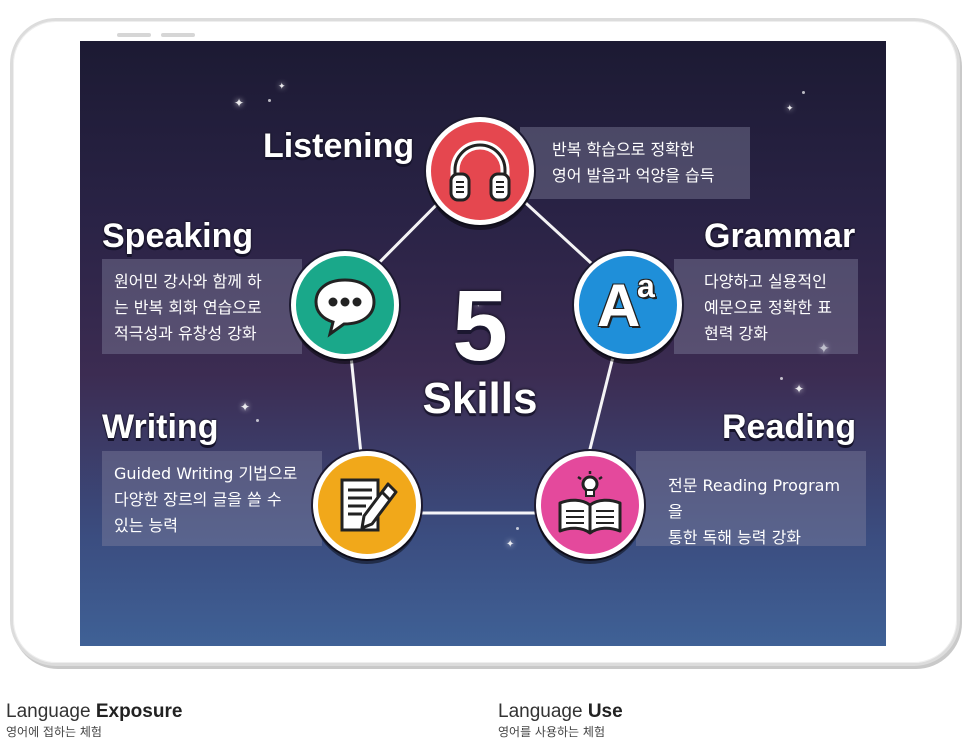  I want to click on grammar-desc-line: 다양하고 실용적인, so click(765, 281).